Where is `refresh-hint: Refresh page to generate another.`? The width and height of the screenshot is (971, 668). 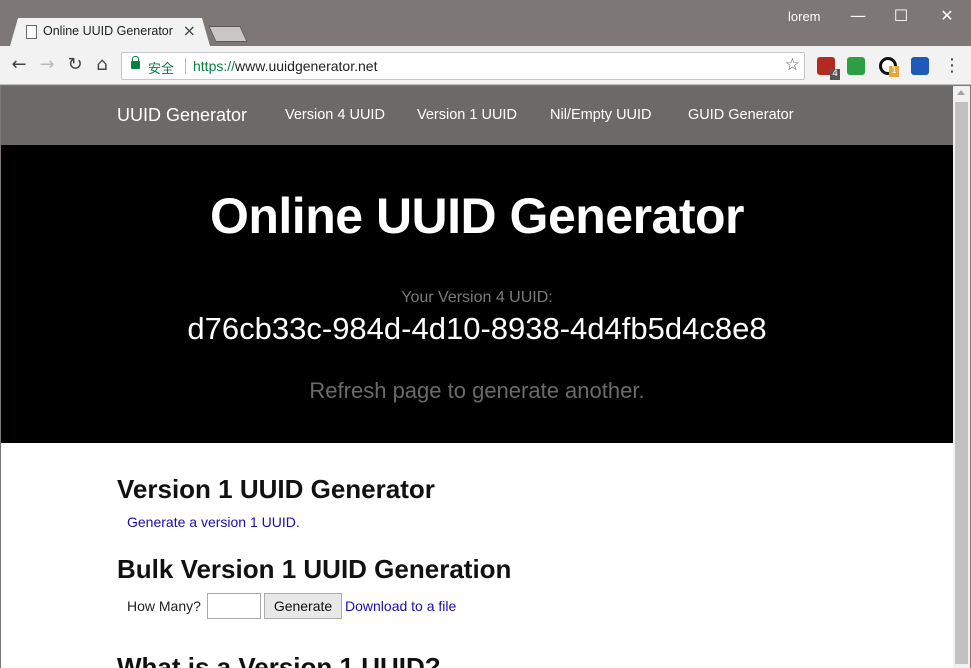
refresh-hint: Refresh page to generate another. is located at coordinates (477, 390).